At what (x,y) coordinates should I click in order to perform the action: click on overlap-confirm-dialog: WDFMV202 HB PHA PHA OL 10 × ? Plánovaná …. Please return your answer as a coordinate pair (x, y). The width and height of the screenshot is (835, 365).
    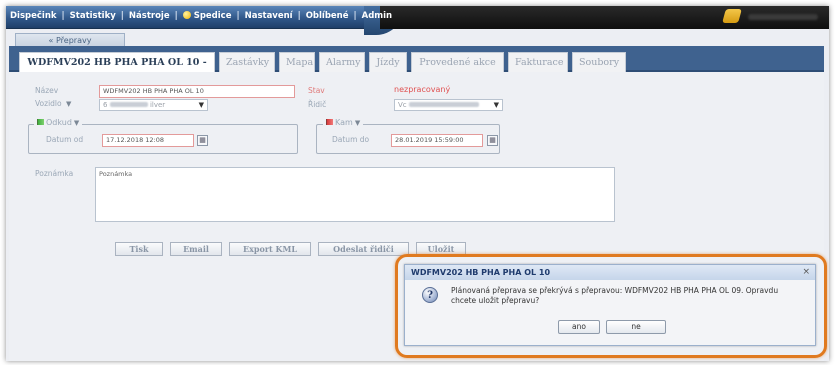
    Looking at the image, I should click on (610, 305).